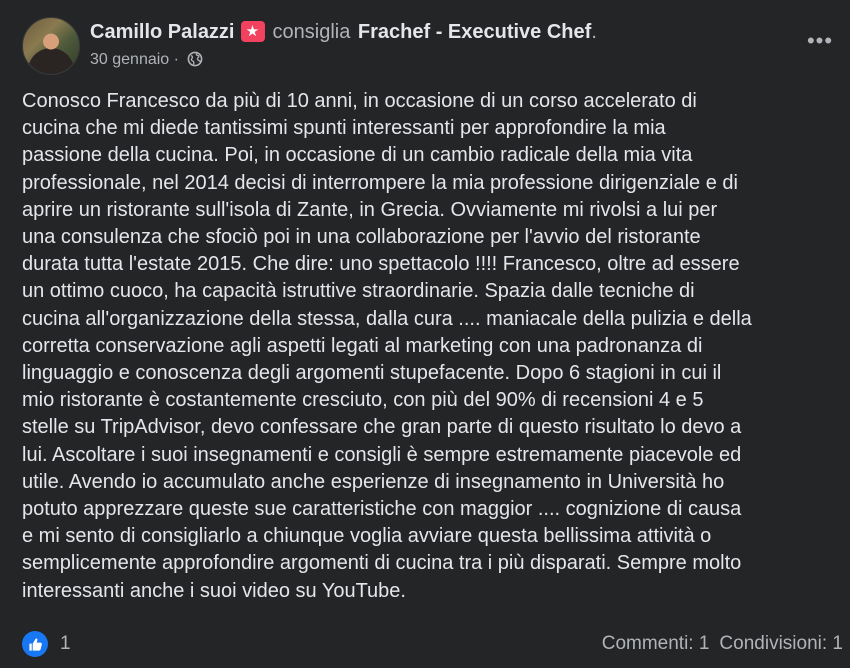 Image resolution: width=850 pixels, height=668 pixels. Describe the element at coordinates (252, 31) in the screenshot. I see `star-icon: ★` at that location.